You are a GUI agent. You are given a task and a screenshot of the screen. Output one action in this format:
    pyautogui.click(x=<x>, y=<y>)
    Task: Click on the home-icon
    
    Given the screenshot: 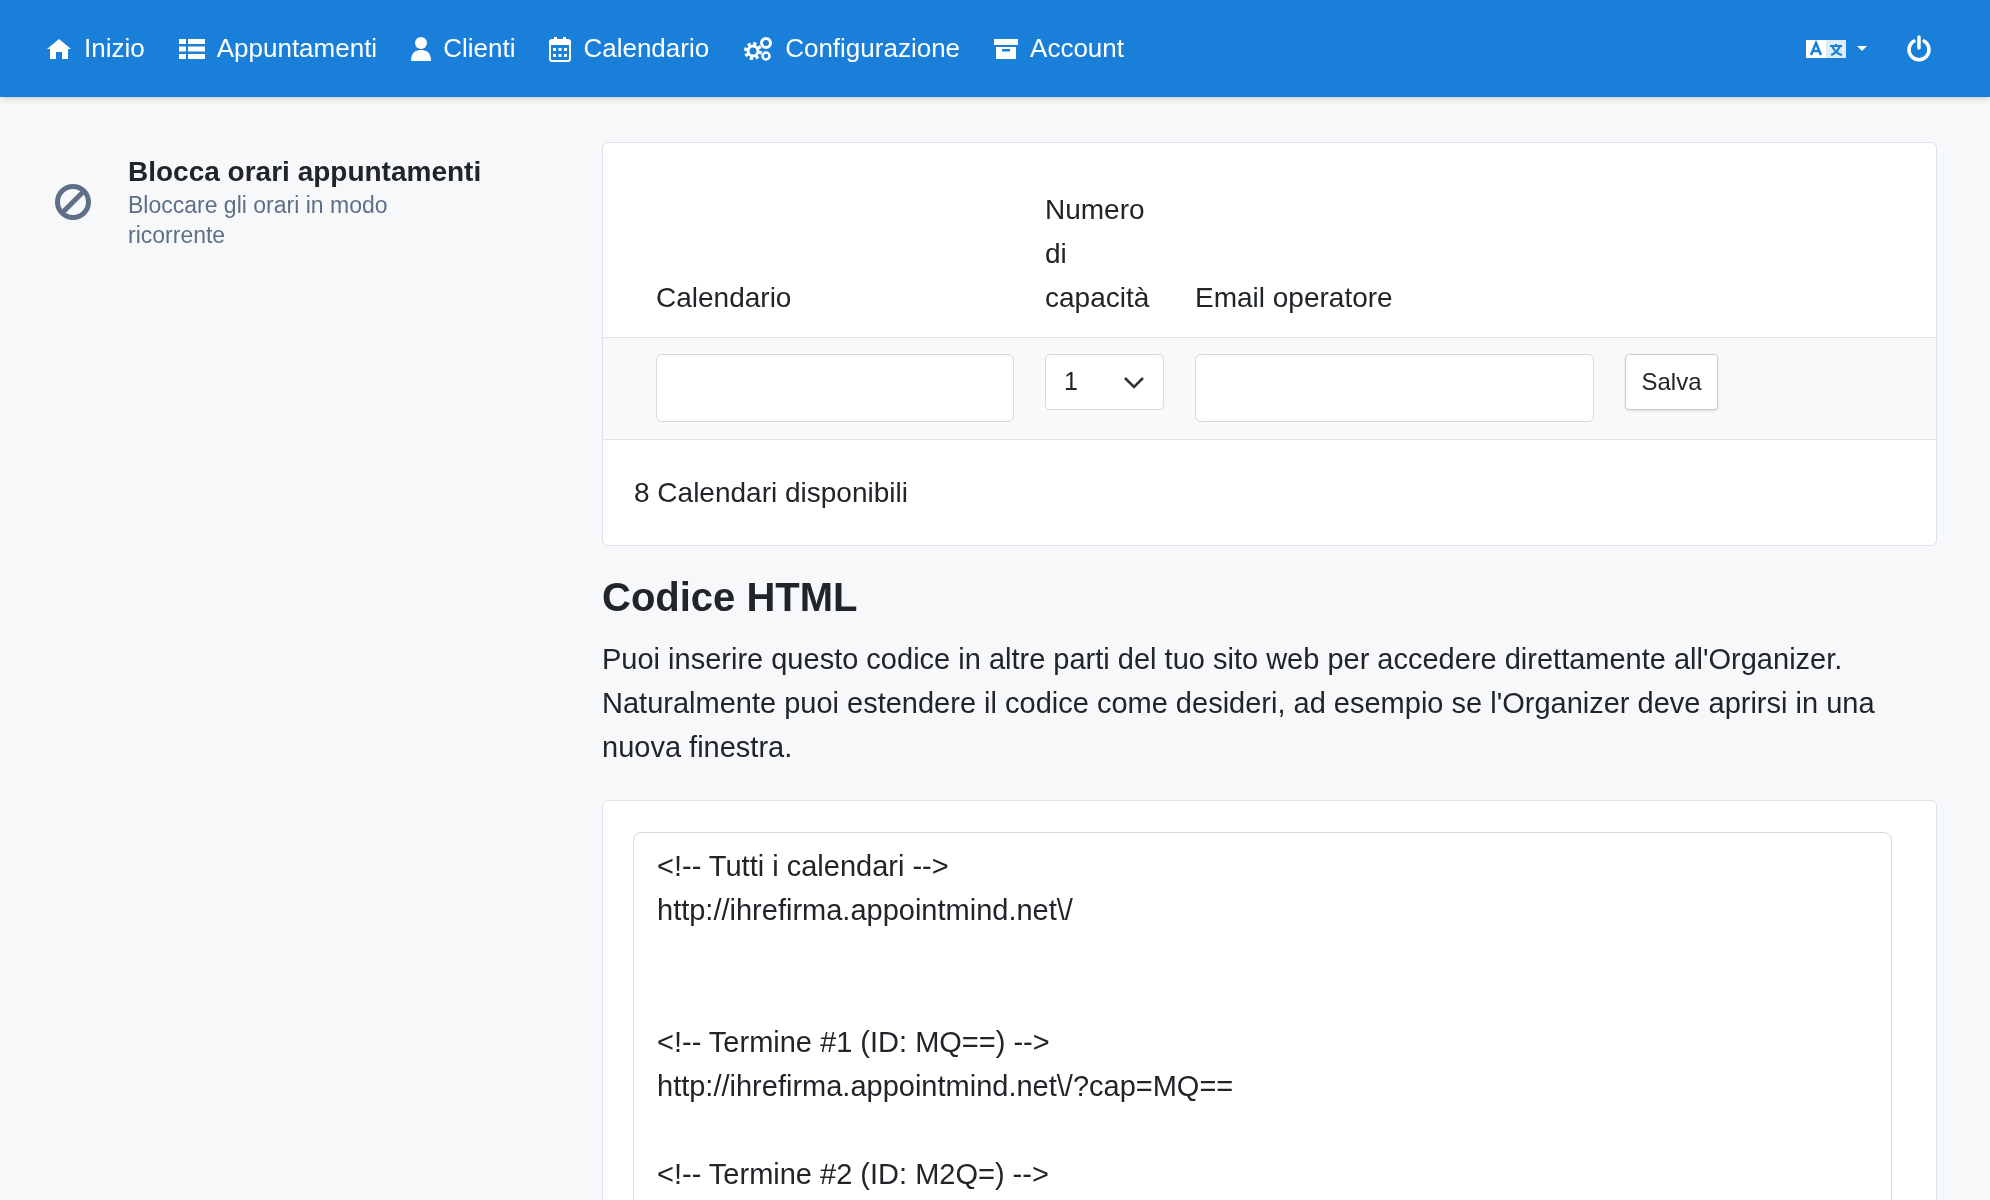 What is the action you would take?
    pyautogui.click(x=59, y=48)
    